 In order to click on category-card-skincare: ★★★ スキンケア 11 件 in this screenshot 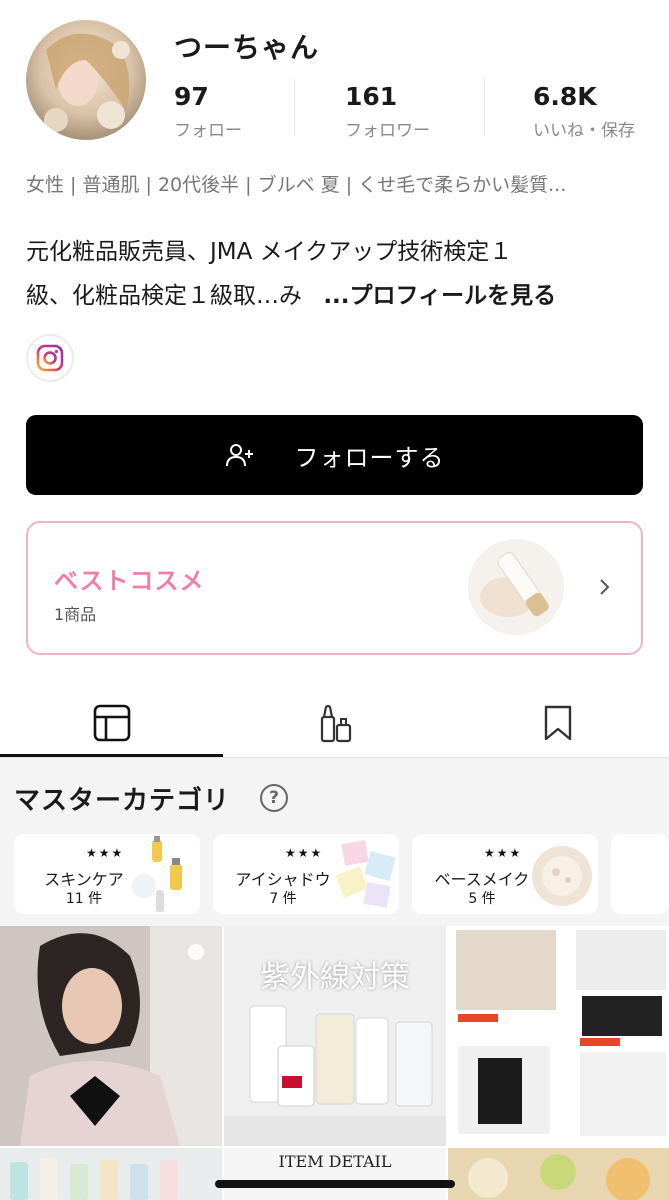, I will do `click(107, 874)`.